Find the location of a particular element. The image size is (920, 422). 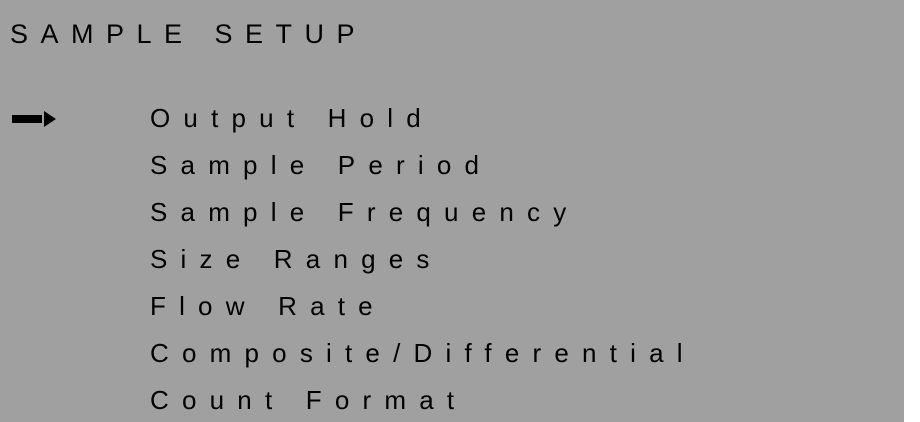

menu-item-sample-frequency: Sample Frequency is located at coordinates (452, 212).